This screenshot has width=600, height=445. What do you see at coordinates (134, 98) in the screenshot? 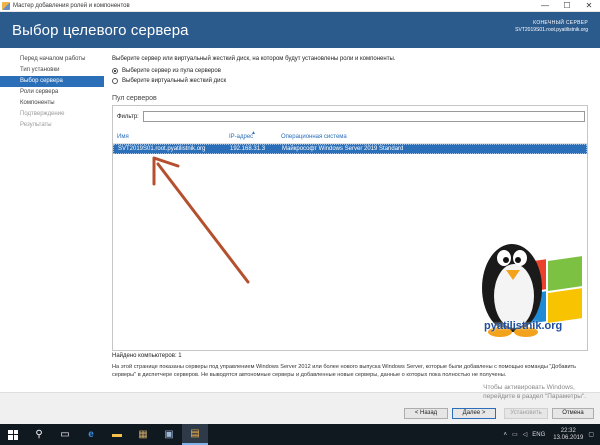
I see `server-pool-heading: Пул серверов` at bounding box center [134, 98].